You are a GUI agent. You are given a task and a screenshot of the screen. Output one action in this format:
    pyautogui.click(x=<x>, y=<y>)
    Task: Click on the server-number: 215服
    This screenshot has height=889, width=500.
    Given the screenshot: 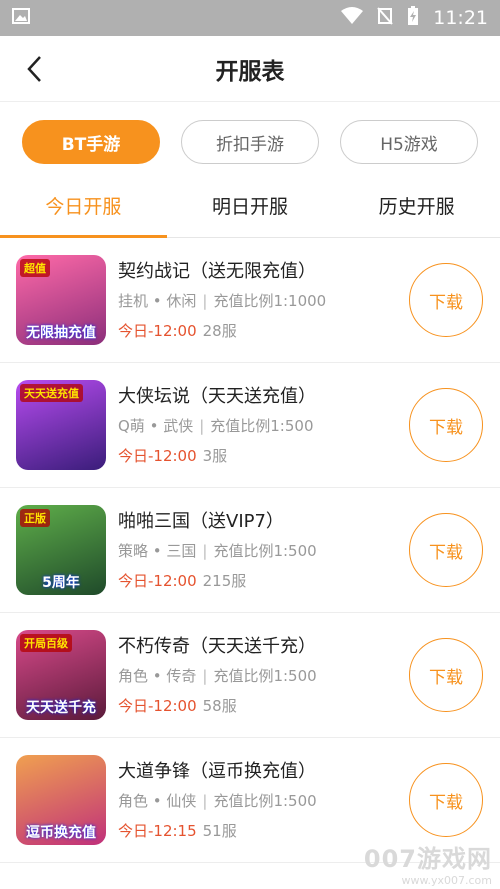 What is the action you would take?
    pyautogui.click(x=224, y=581)
    